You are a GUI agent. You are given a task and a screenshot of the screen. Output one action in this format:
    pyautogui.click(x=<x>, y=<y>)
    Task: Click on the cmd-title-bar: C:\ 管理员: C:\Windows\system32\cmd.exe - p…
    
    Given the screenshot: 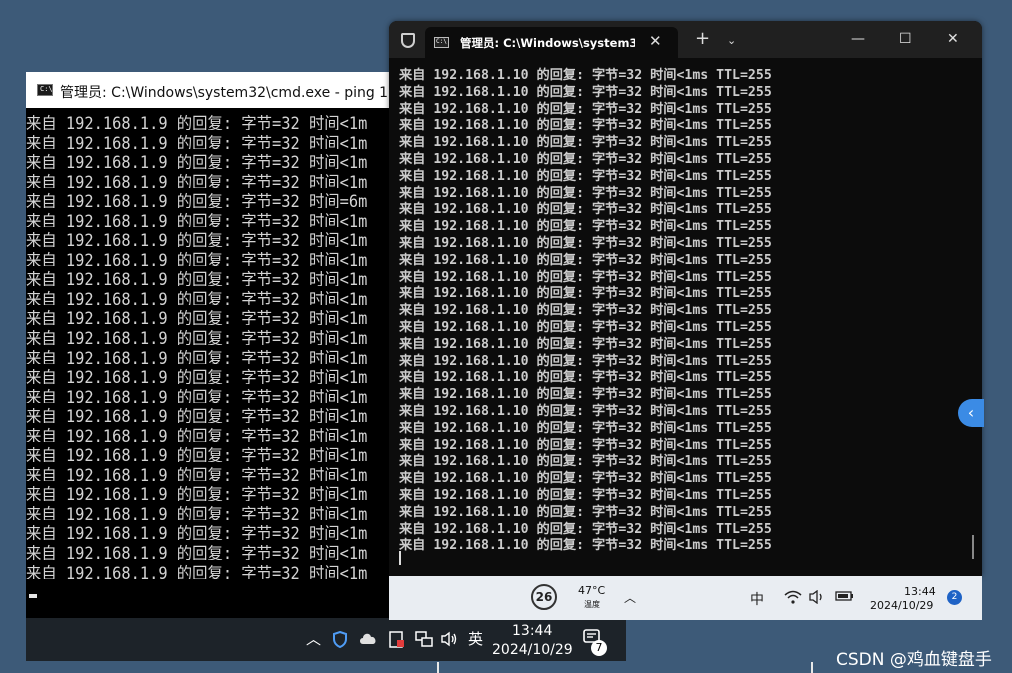 What is the action you would take?
    pyautogui.click(x=210, y=90)
    